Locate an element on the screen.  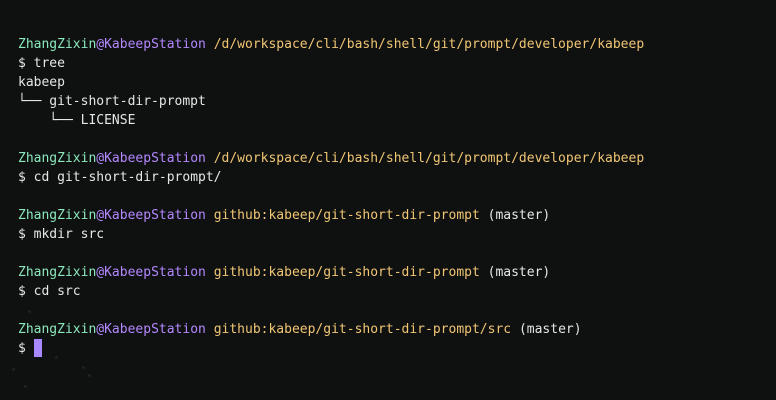
command-line: $ is located at coordinates (397, 348).